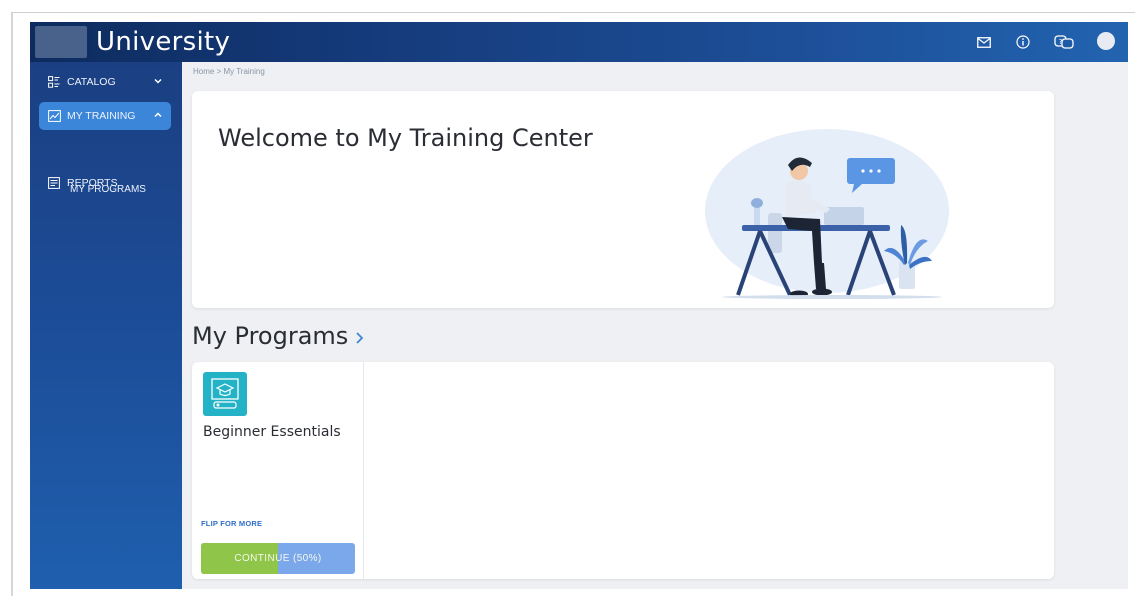 The width and height of the screenshot is (1135, 596). I want to click on continue-button: CONTINUE (50%), so click(278, 558).